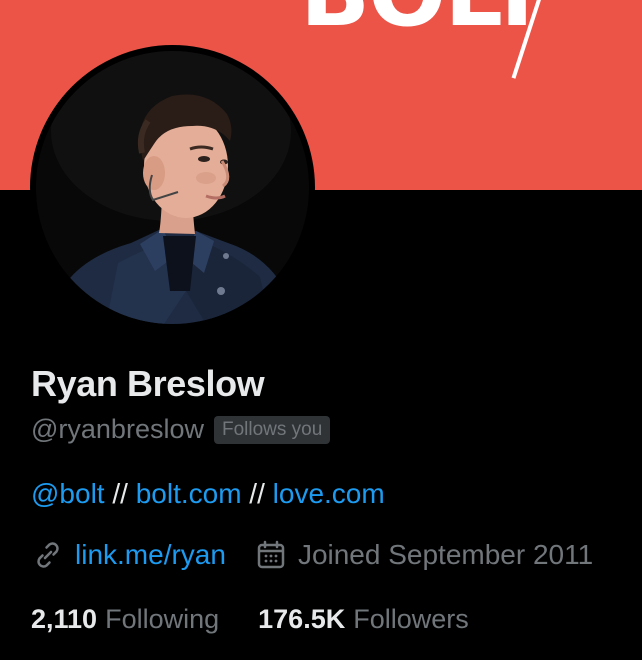 The width and height of the screenshot is (642, 660). I want to click on following-label: Following, so click(162, 619).